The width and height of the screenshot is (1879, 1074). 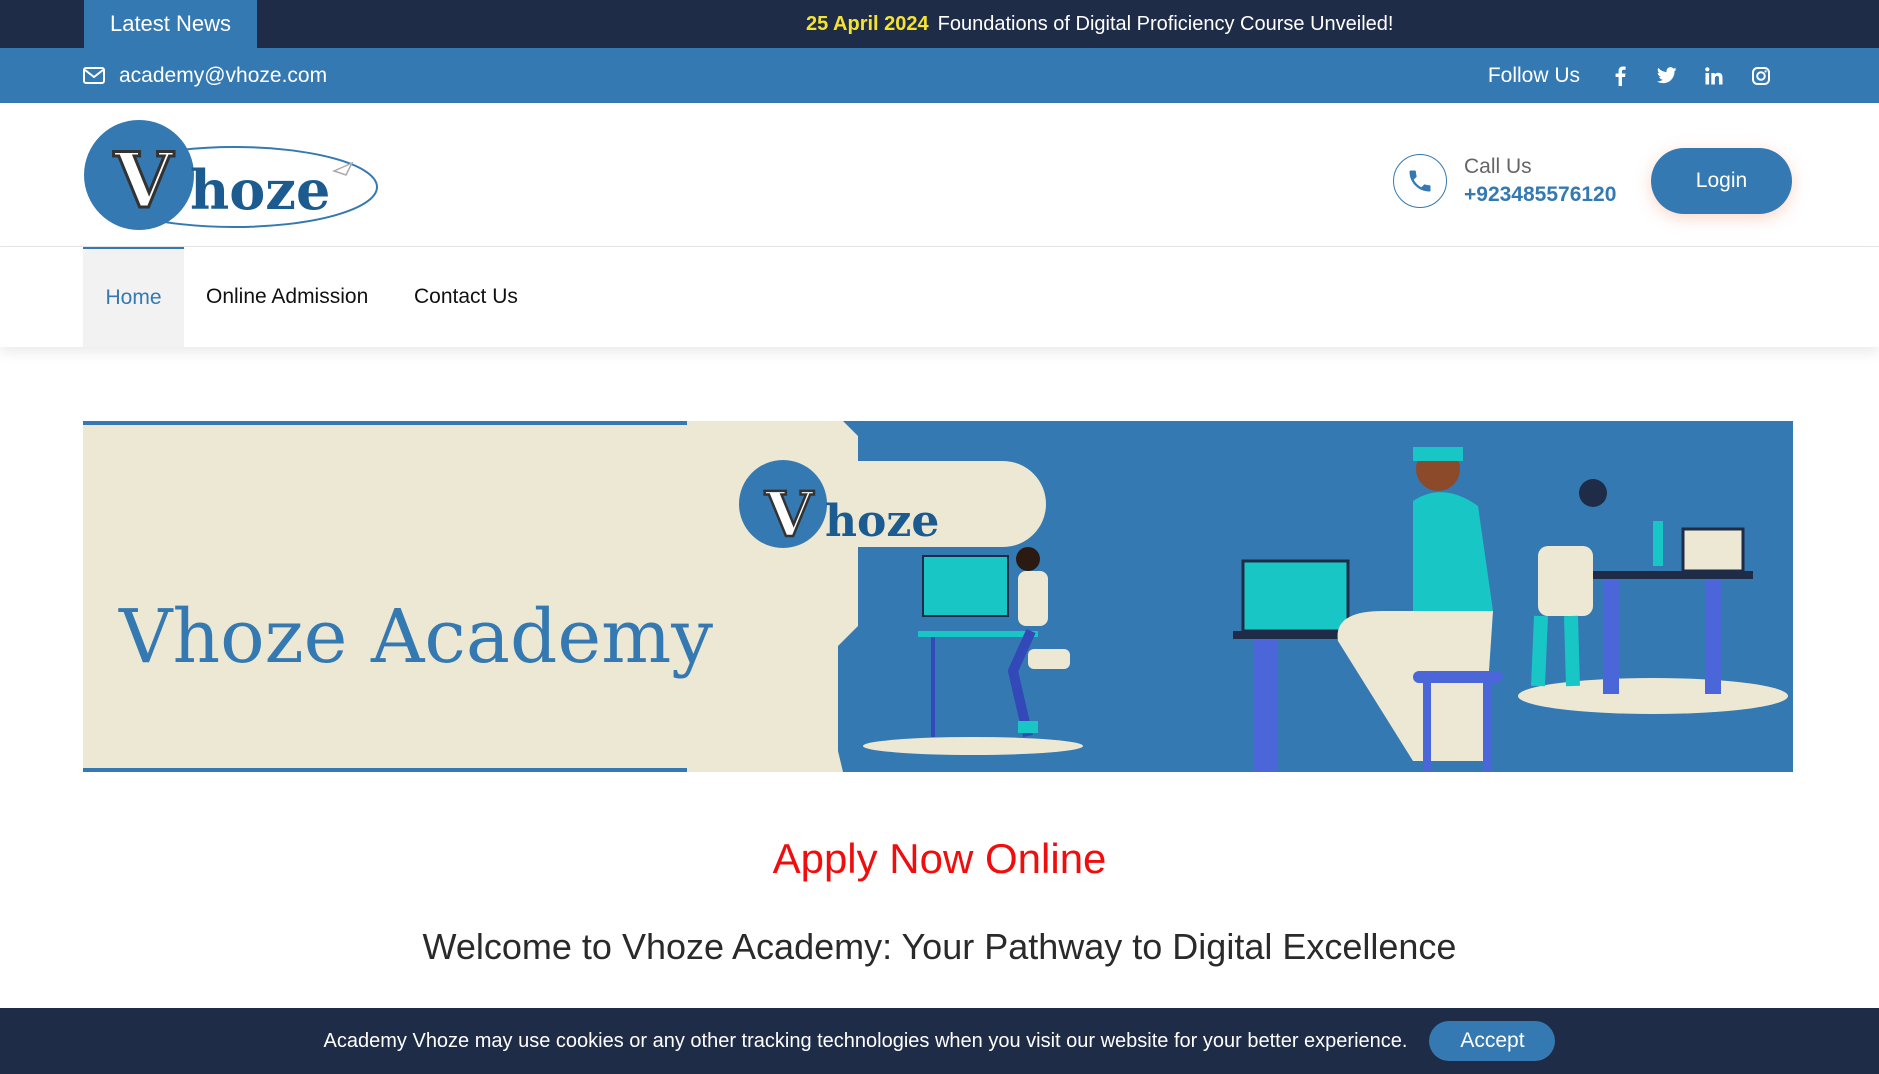 What do you see at coordinates (939, 175) in the screenshot?
I see `site-header: V hoze Call Us +923485576120 Login` at bounding box center [939, 175].